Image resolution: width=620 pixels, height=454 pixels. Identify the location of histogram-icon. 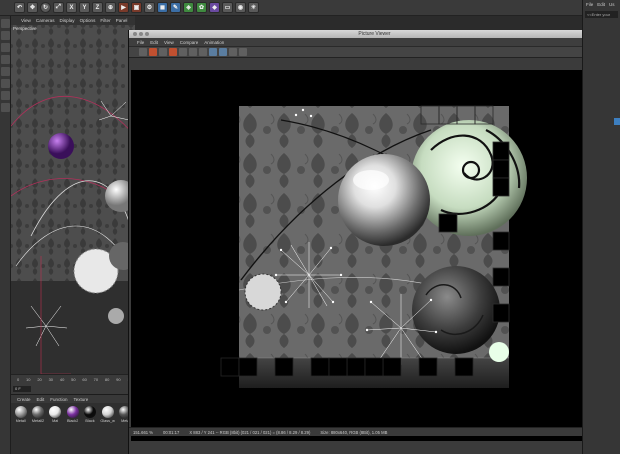
(203, 52).